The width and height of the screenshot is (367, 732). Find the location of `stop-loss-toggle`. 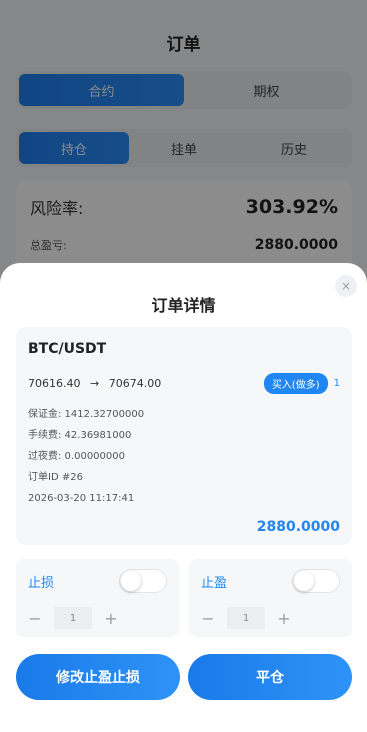

stop-loss-toggle is located at coordinates (143, 581).